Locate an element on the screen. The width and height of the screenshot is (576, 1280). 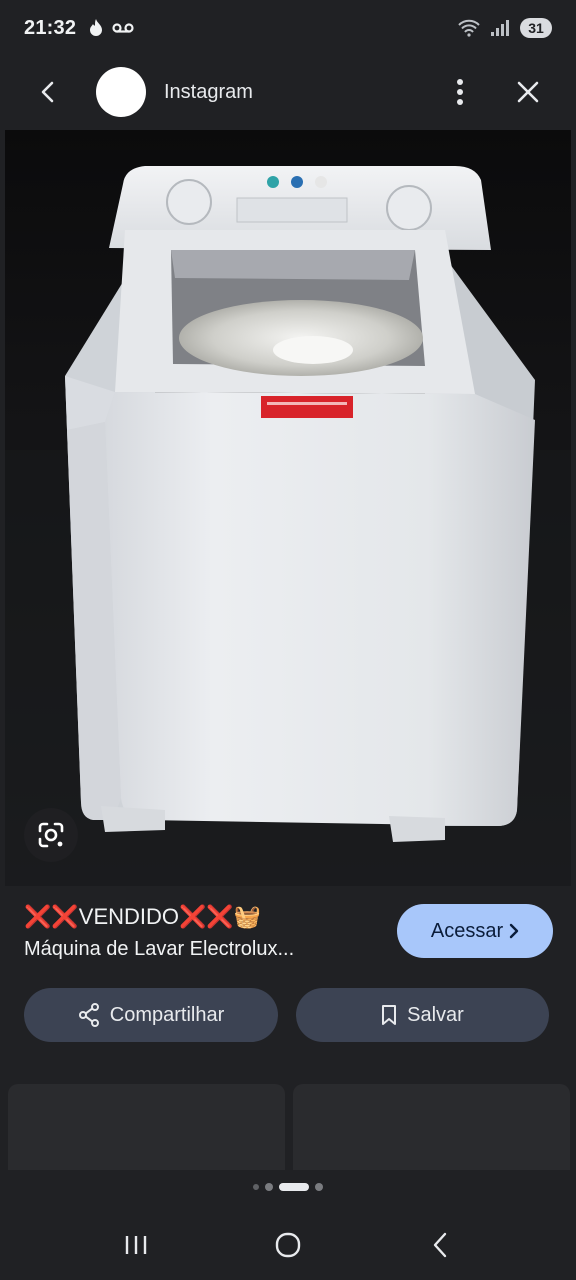
recent-apps-button is located at coordinates (136, 1245).